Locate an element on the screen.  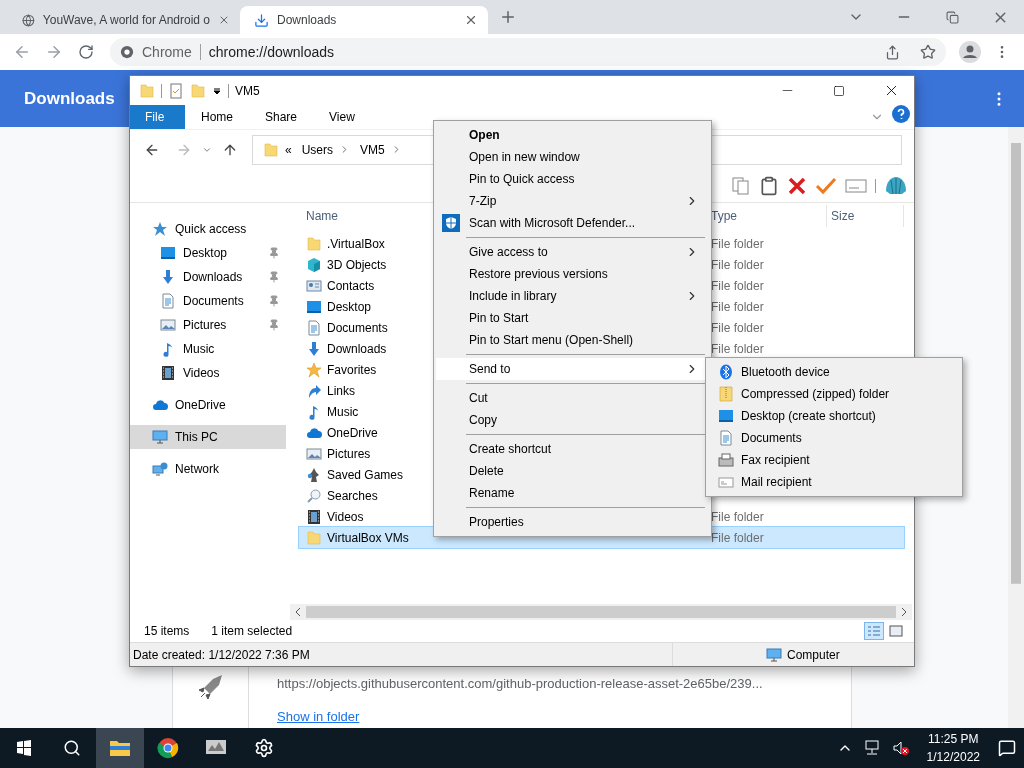
page-title: Downloads is located at coordinates (69, 98).